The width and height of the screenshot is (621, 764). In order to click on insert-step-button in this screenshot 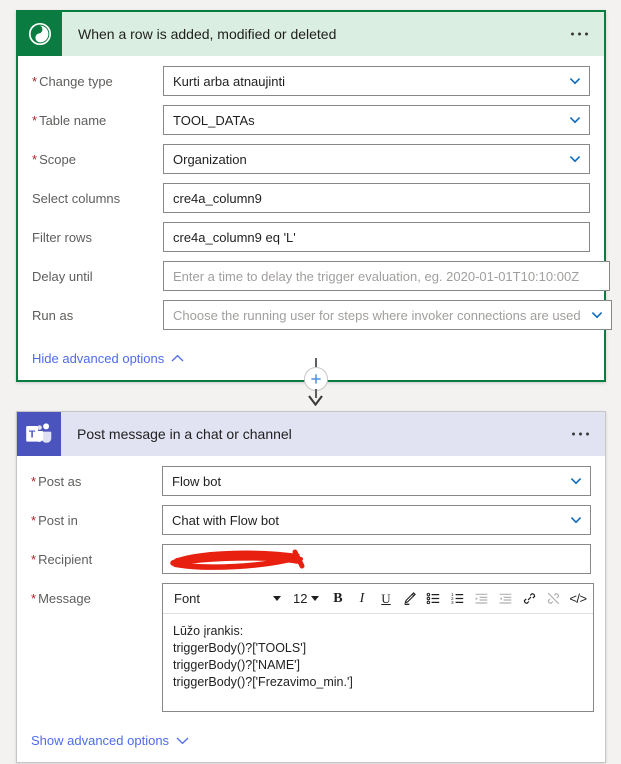, I will do `click(316, 379)`.